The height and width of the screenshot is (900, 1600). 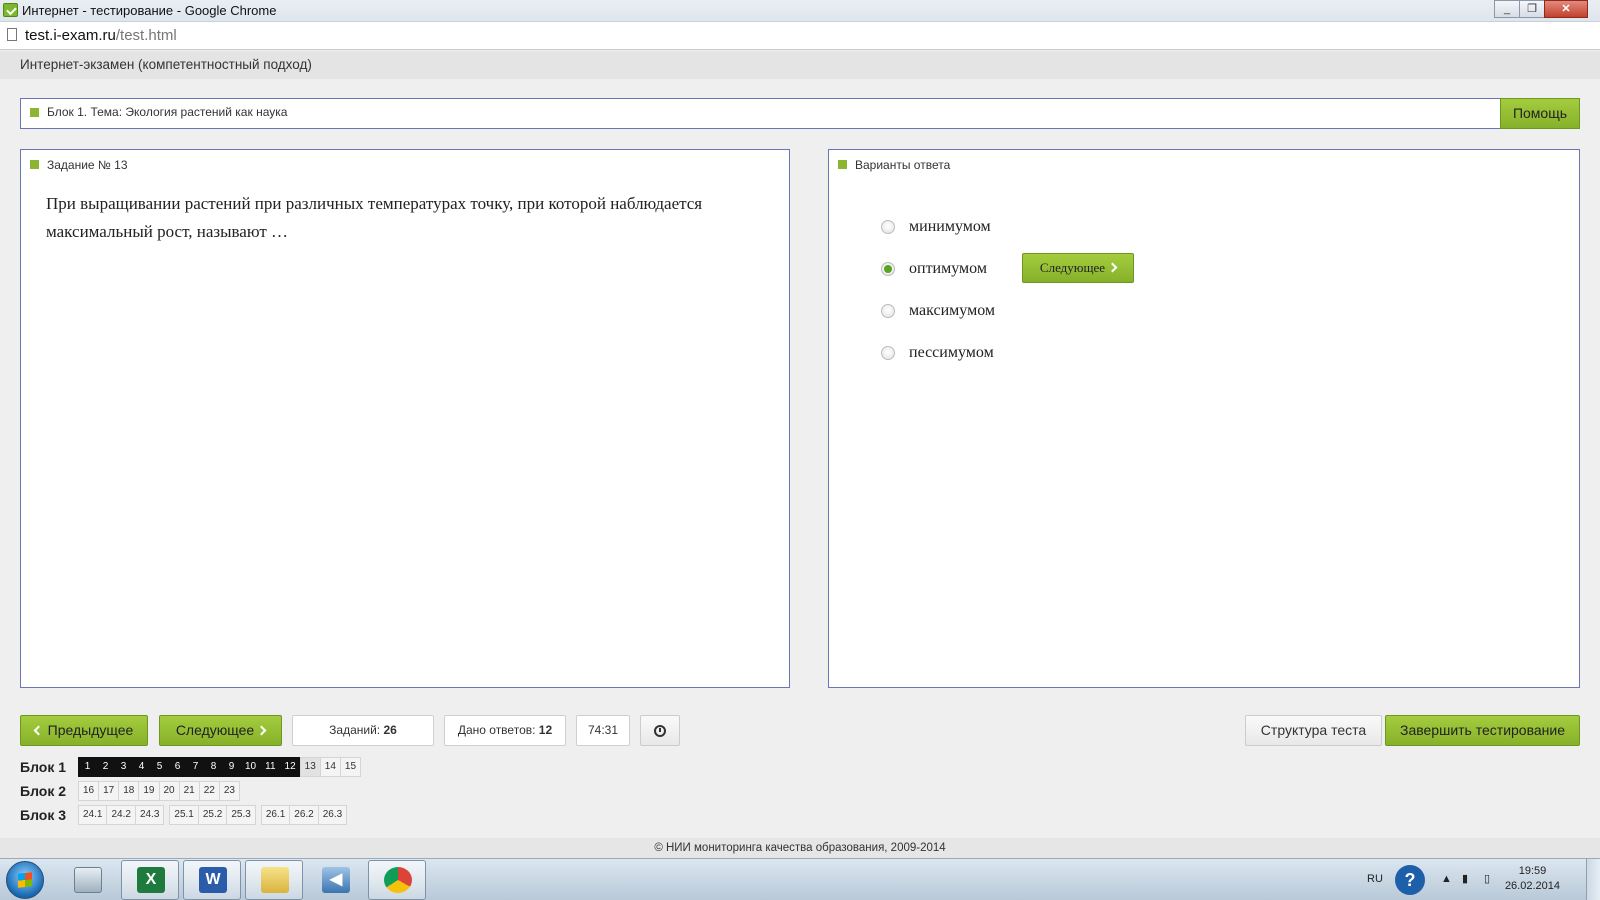 I want to click on power-icon: ▯, so click(x=1487, y=878).